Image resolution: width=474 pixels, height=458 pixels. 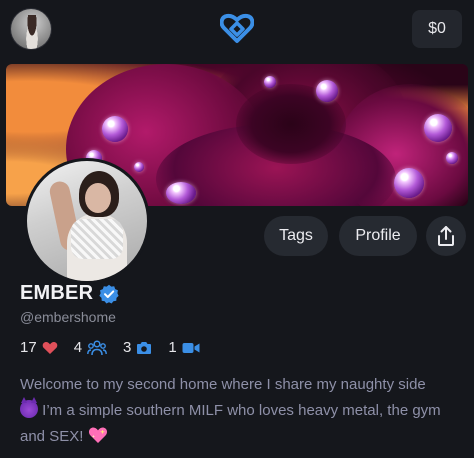 I want to click on subscribers-count: 4, so click(x=78, y=347).